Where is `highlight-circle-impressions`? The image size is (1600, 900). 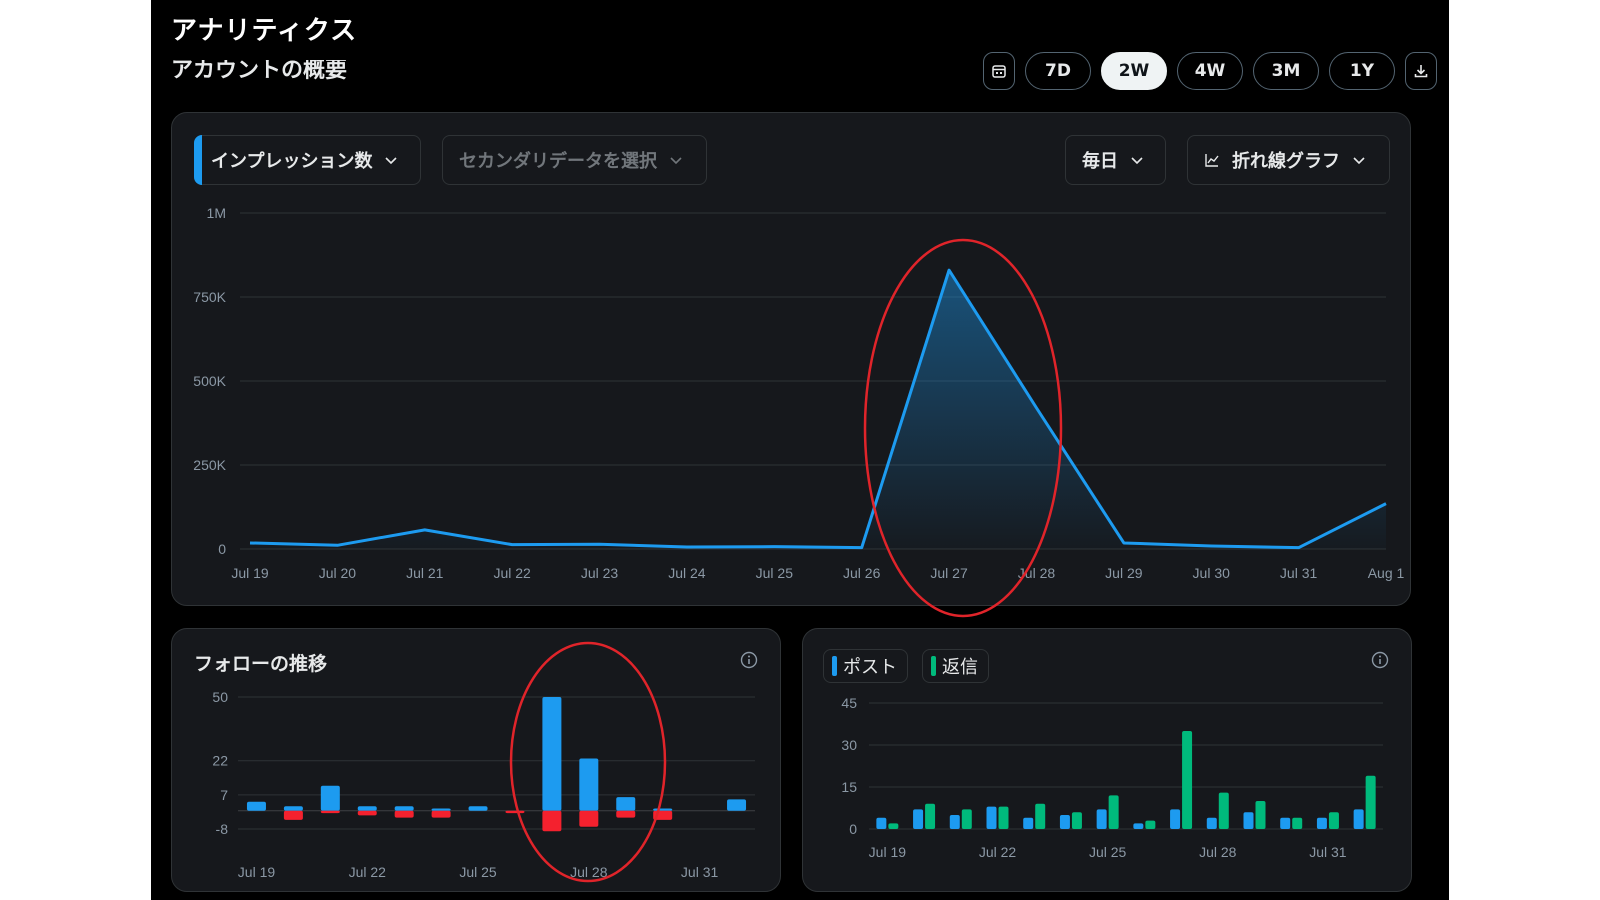 highlight-circle-impressions is located at coordinates (963, 428).